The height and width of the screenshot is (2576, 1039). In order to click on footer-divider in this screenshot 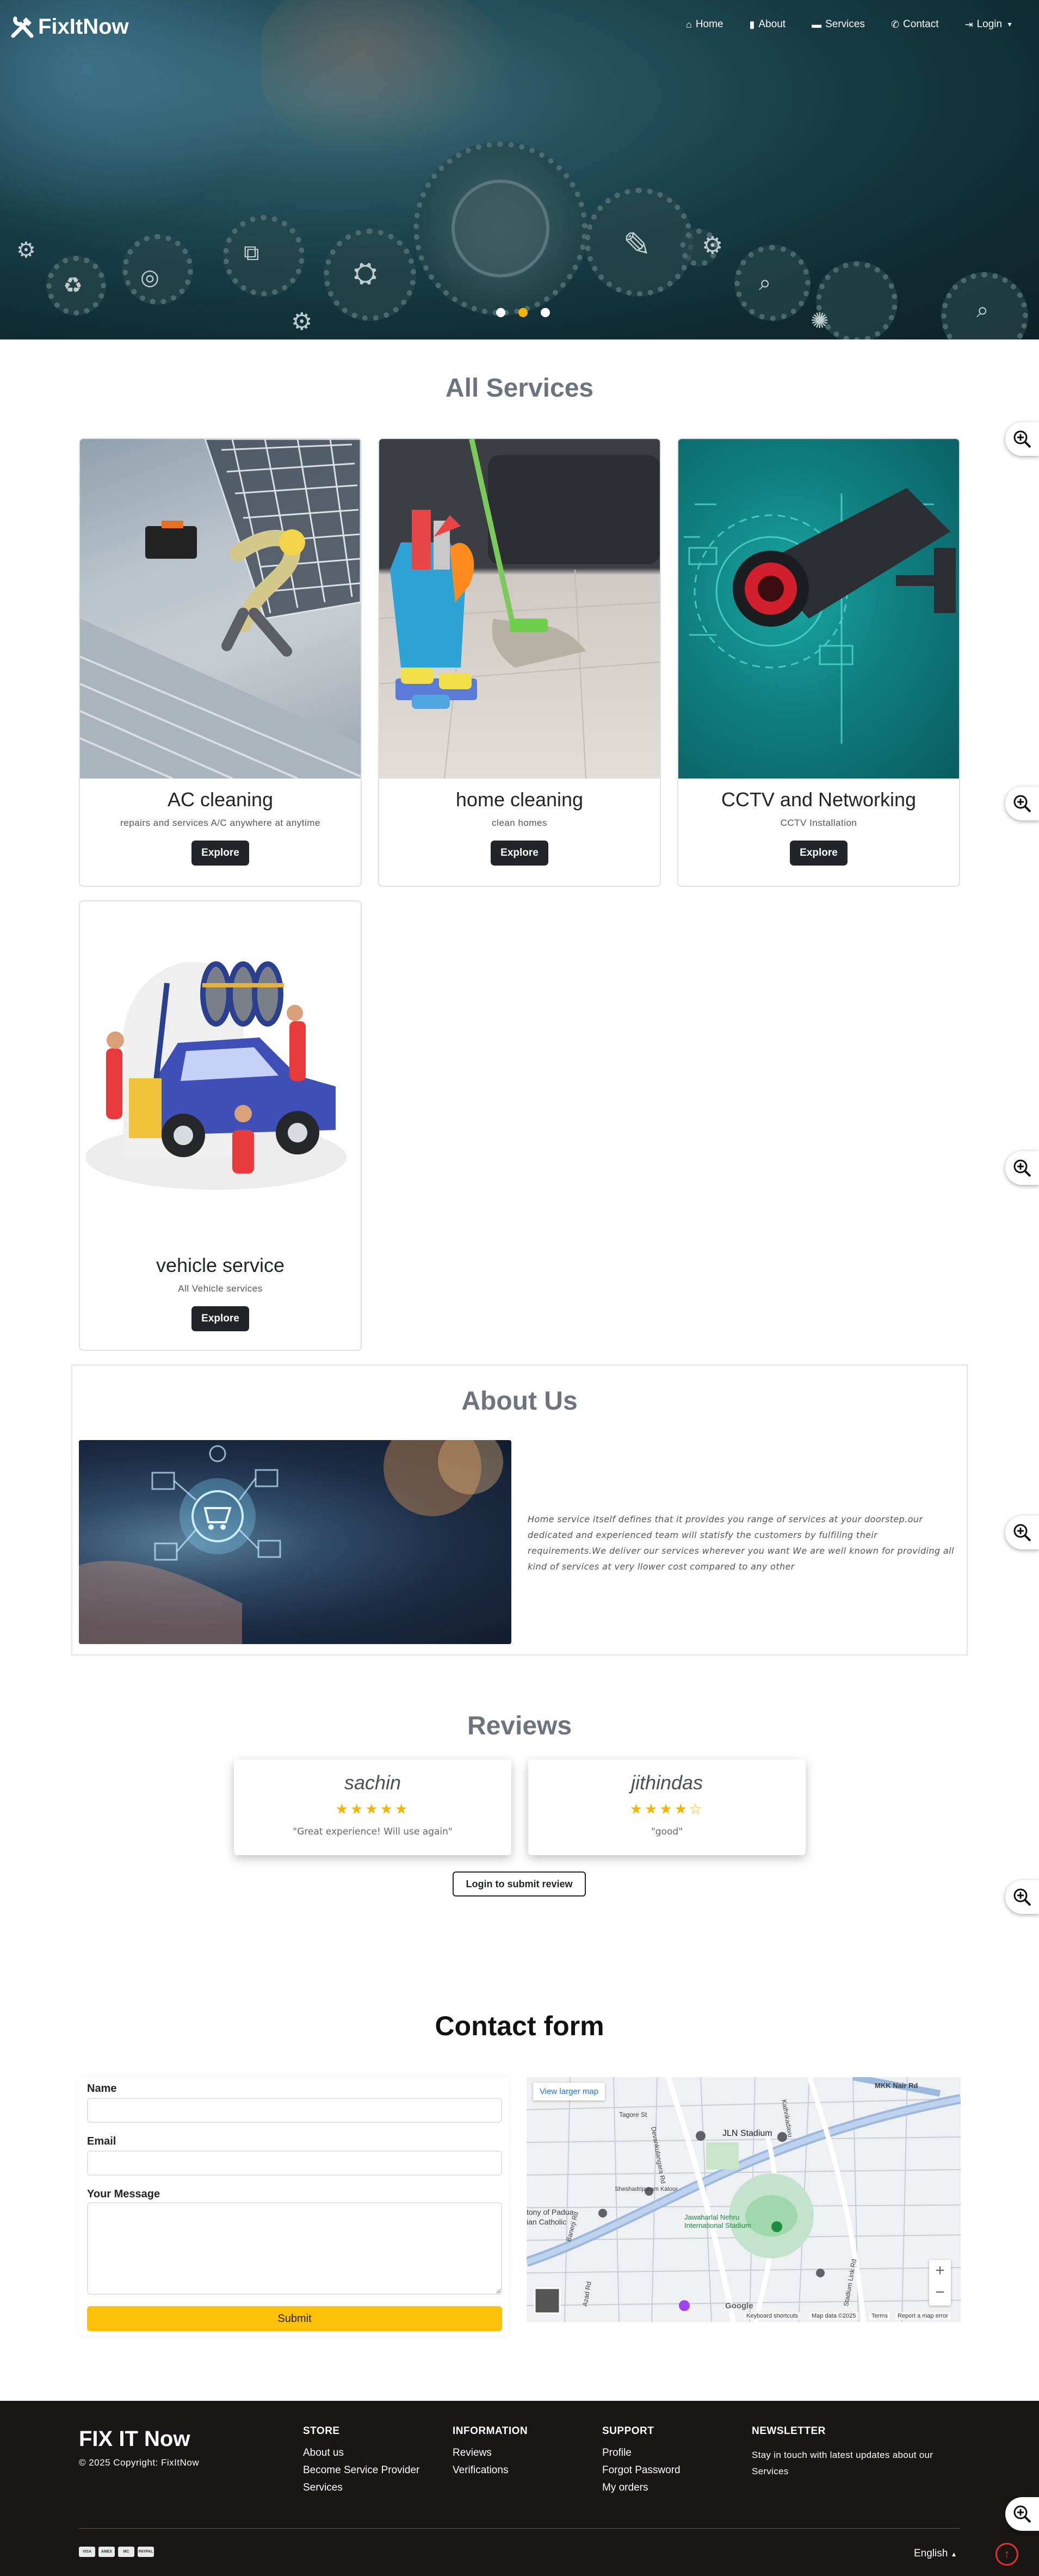, I will do `click(519, 2528)`.